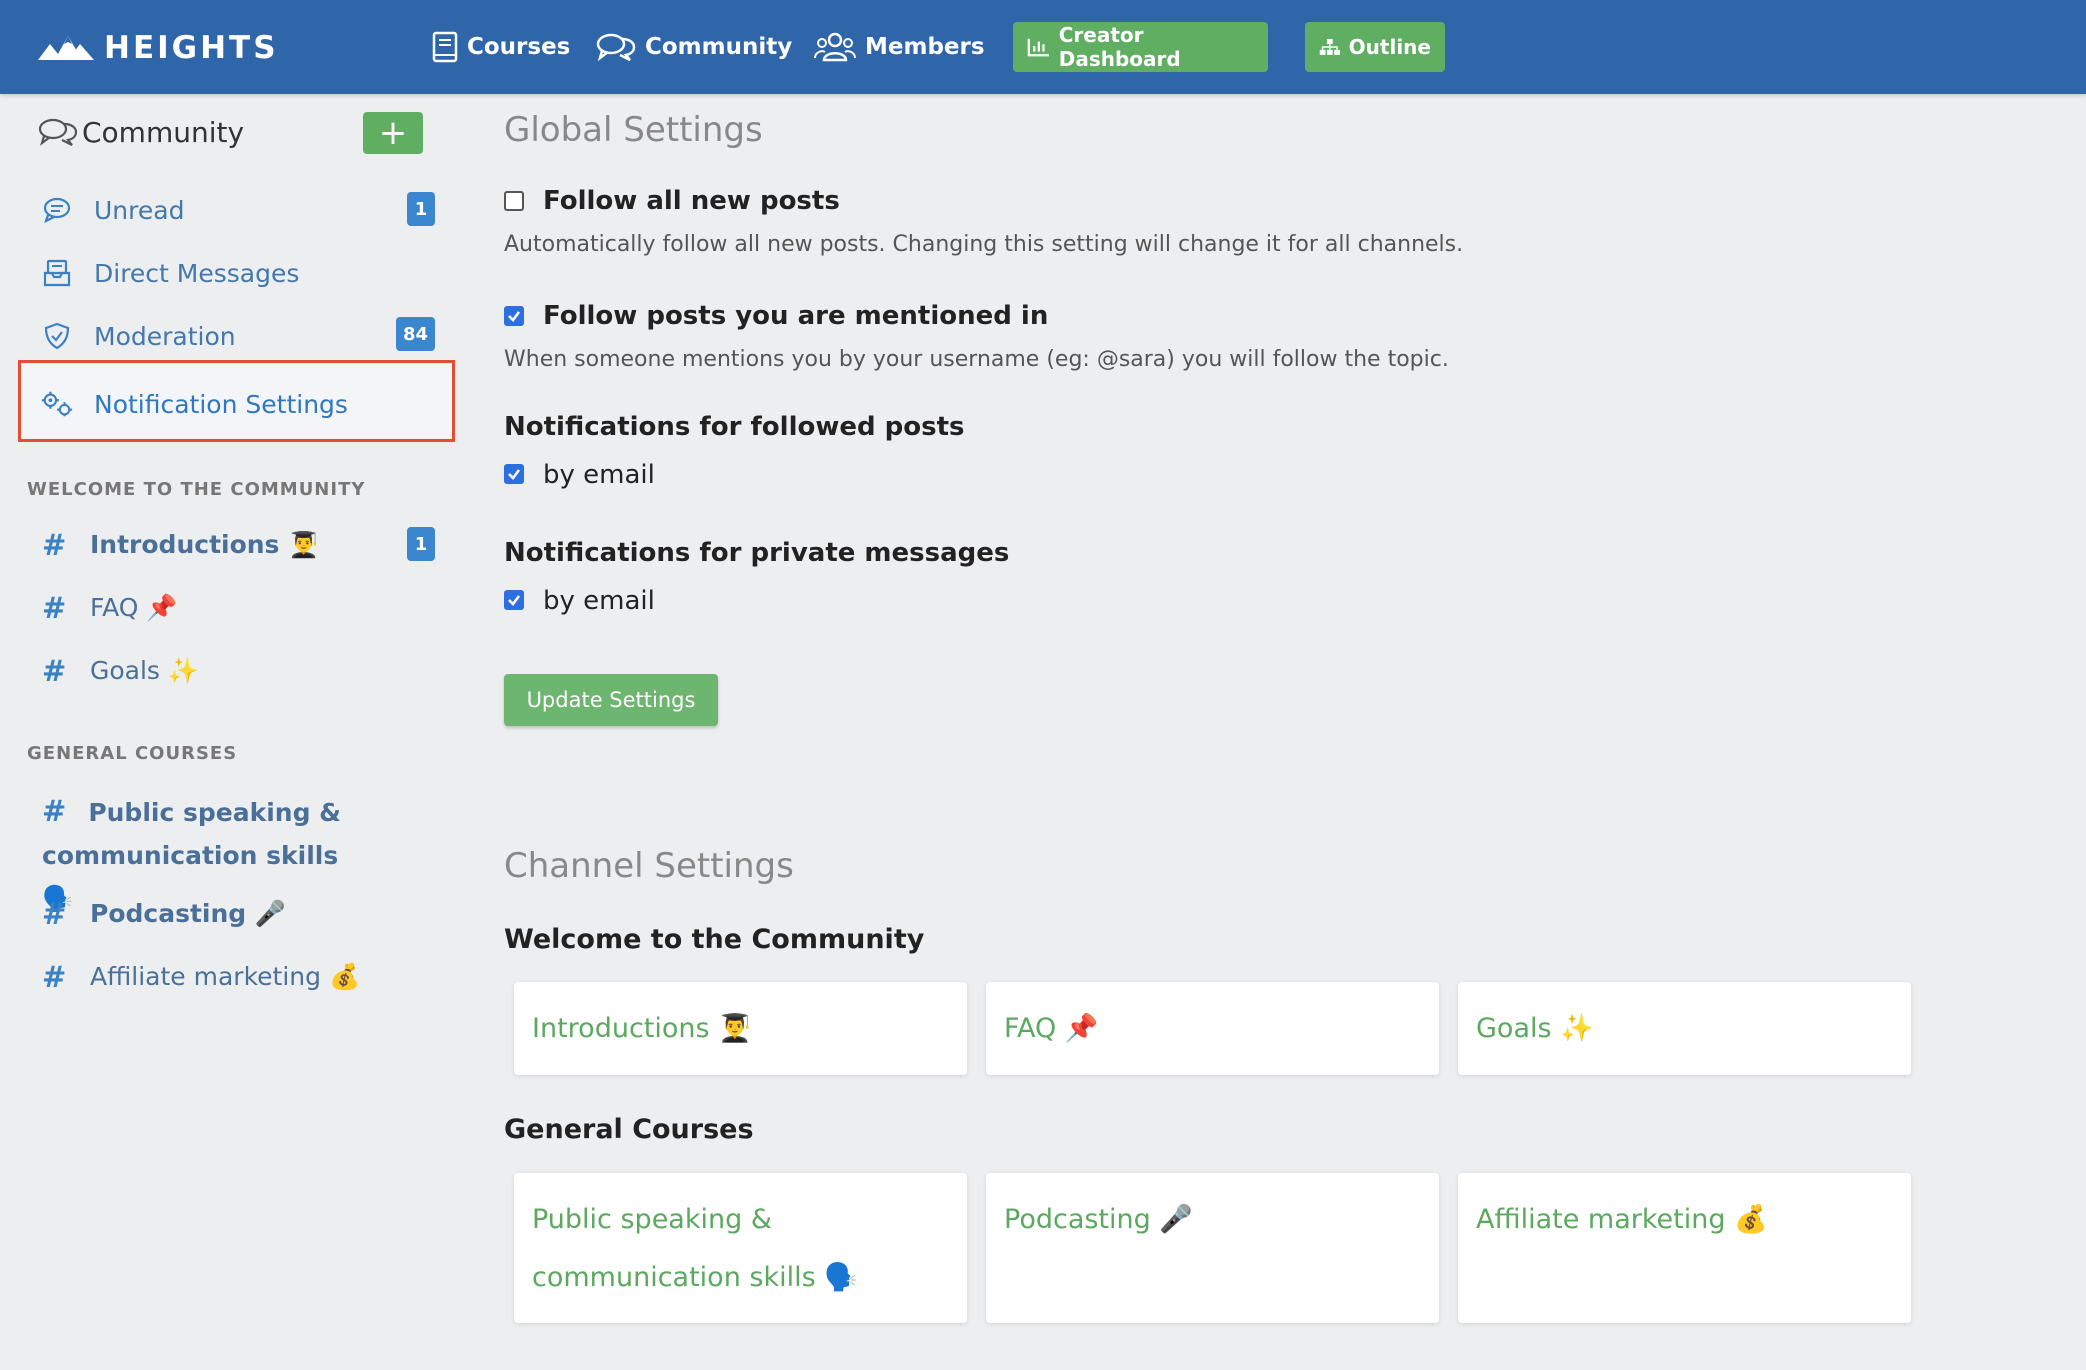  Describe the element at coordinates (163, 132) in the screenshot. I see `sidebar-title-label: Community` at that location.